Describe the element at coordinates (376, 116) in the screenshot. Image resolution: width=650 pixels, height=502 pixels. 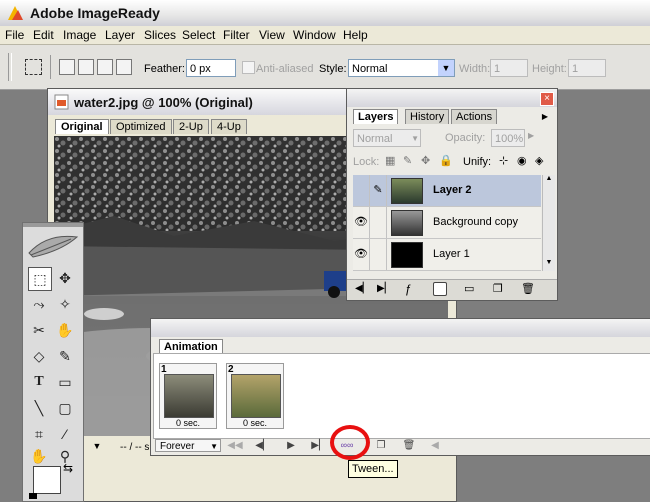
I see `tab-layers: Layers` at that location.